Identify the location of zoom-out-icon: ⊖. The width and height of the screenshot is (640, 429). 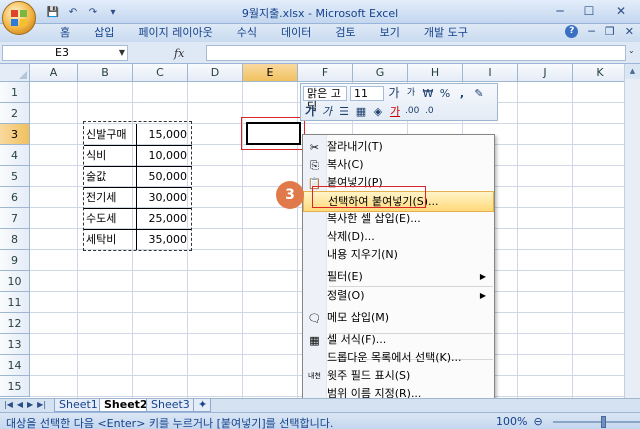
(537, 421).